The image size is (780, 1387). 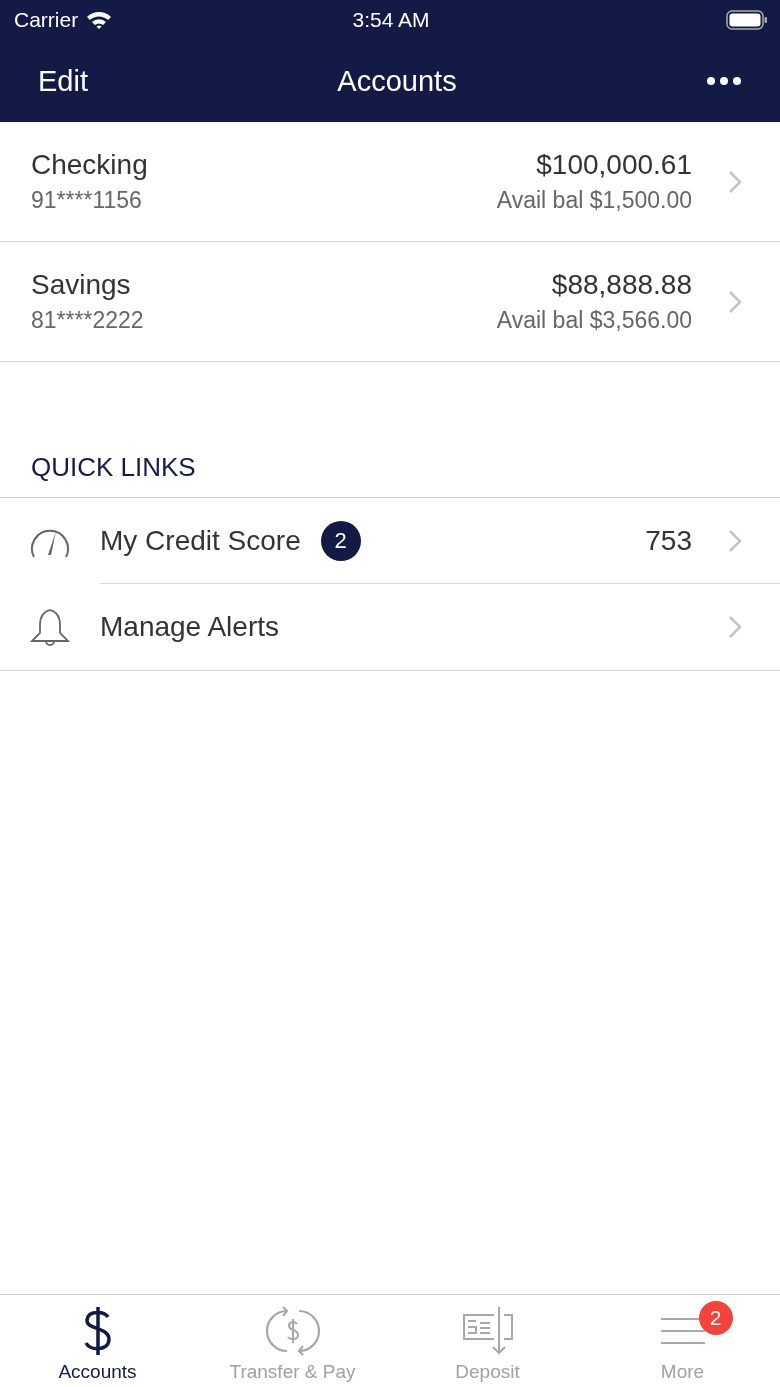 I want to click on battery-icon, so click(x=747, y=20).